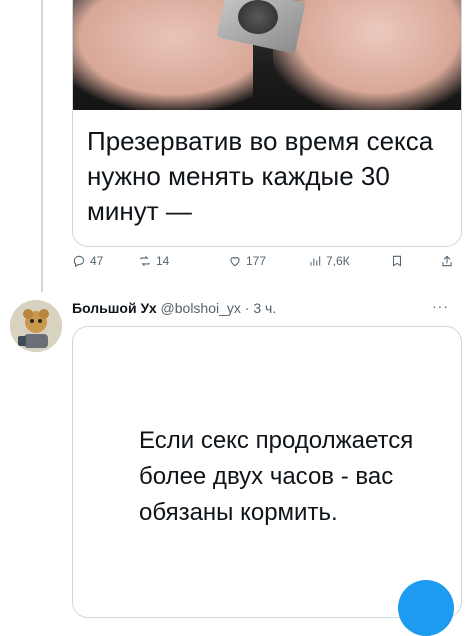  What do you see at coordinates (235, 262) in the screenshot?
I see `heart-icon` at bounding box center [235, 262].